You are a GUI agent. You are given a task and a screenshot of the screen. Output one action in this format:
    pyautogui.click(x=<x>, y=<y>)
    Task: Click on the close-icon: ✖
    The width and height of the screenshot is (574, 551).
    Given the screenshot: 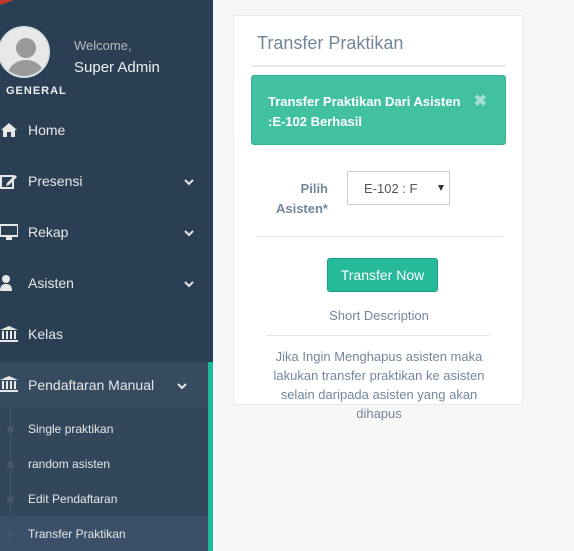 What is the action you would take?
    pyautogui.click(x=480, y=101)
    